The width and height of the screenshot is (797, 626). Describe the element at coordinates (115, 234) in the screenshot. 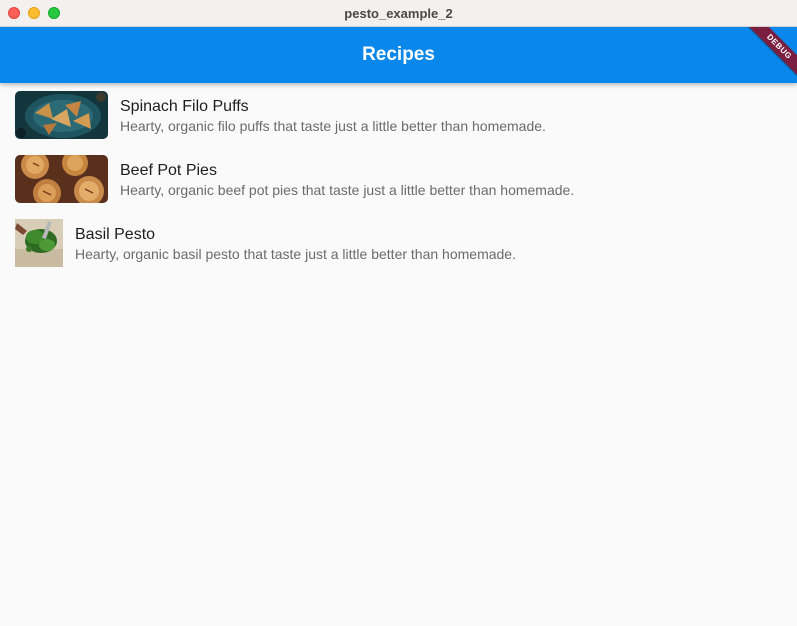

I see `recipe-title: Basil Pesto` at that location.